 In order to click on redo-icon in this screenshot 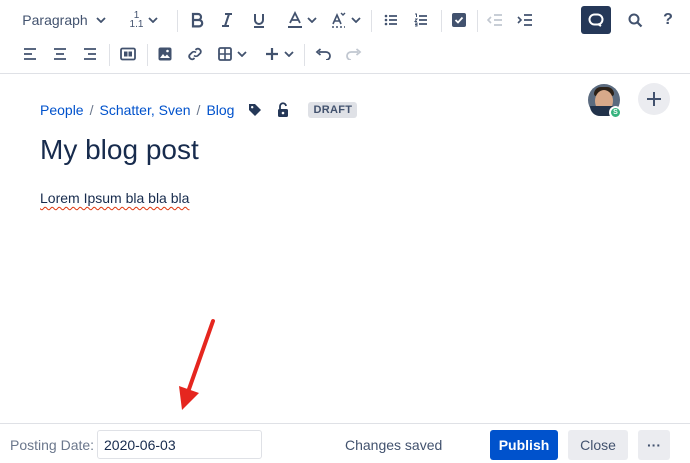, I will do `click(354, 54)`.